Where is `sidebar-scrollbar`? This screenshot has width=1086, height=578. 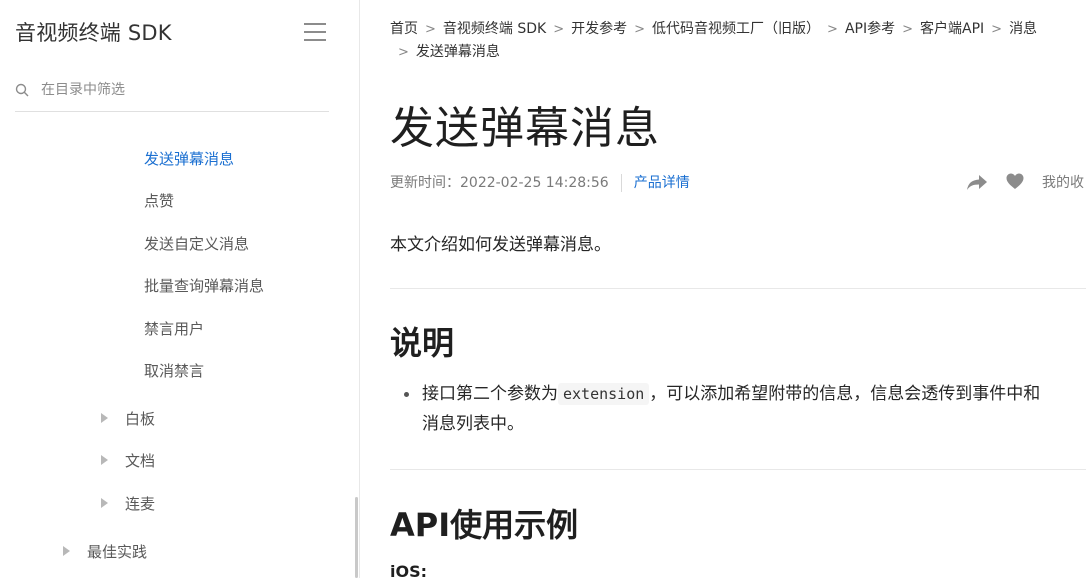
sidebar-scrollbar is located at coordinates (356, 537).